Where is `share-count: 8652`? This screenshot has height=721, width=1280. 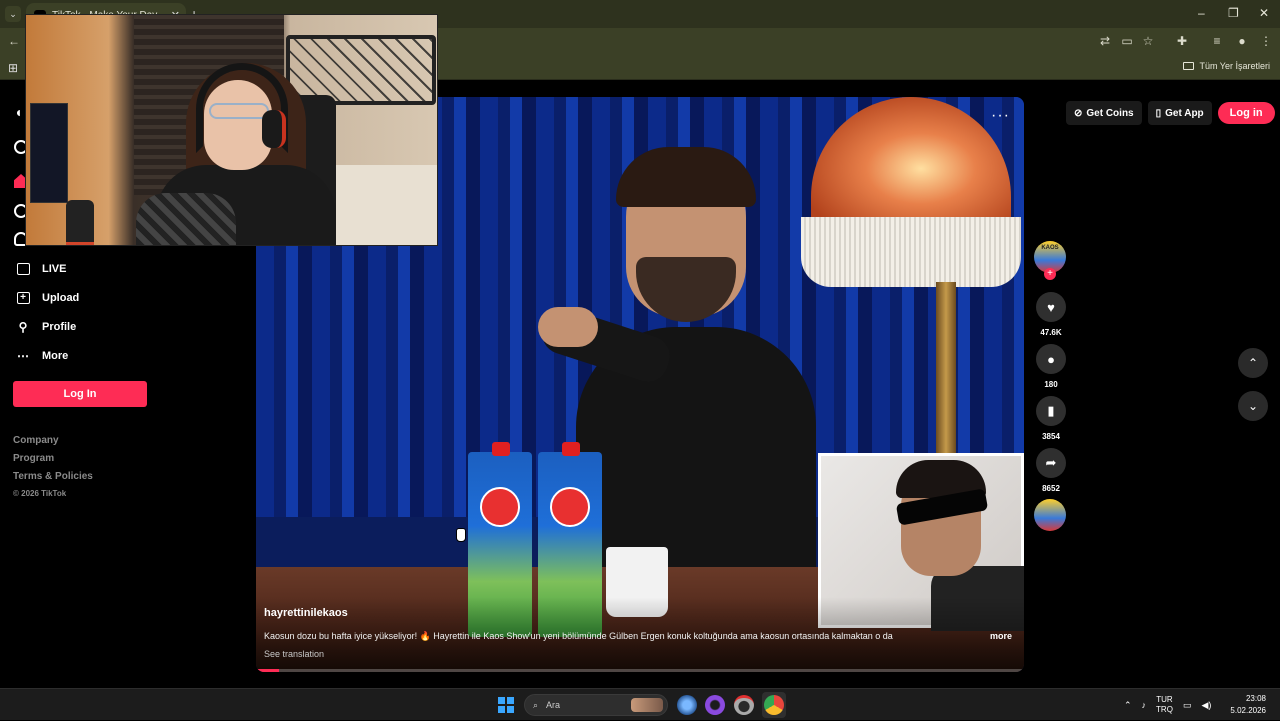
share-count: 8652 is located at coordinates (1051, 488).